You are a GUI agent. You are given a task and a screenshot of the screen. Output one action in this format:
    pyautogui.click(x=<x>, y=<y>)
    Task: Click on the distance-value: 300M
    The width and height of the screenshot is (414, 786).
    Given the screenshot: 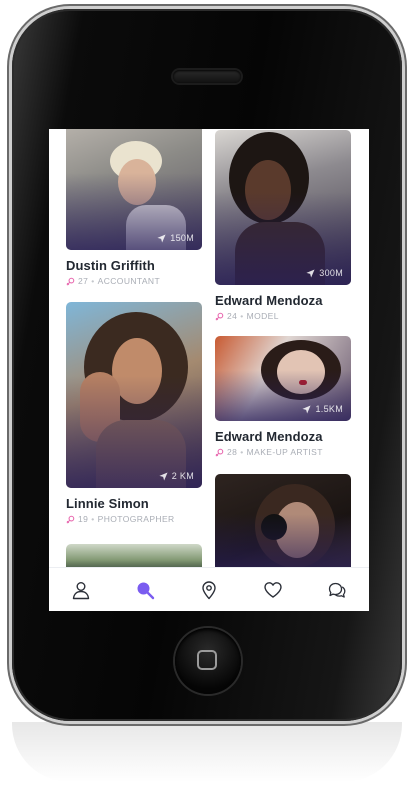 What is the action you would take?
    pyautogui.click(x=331, y=273)
    